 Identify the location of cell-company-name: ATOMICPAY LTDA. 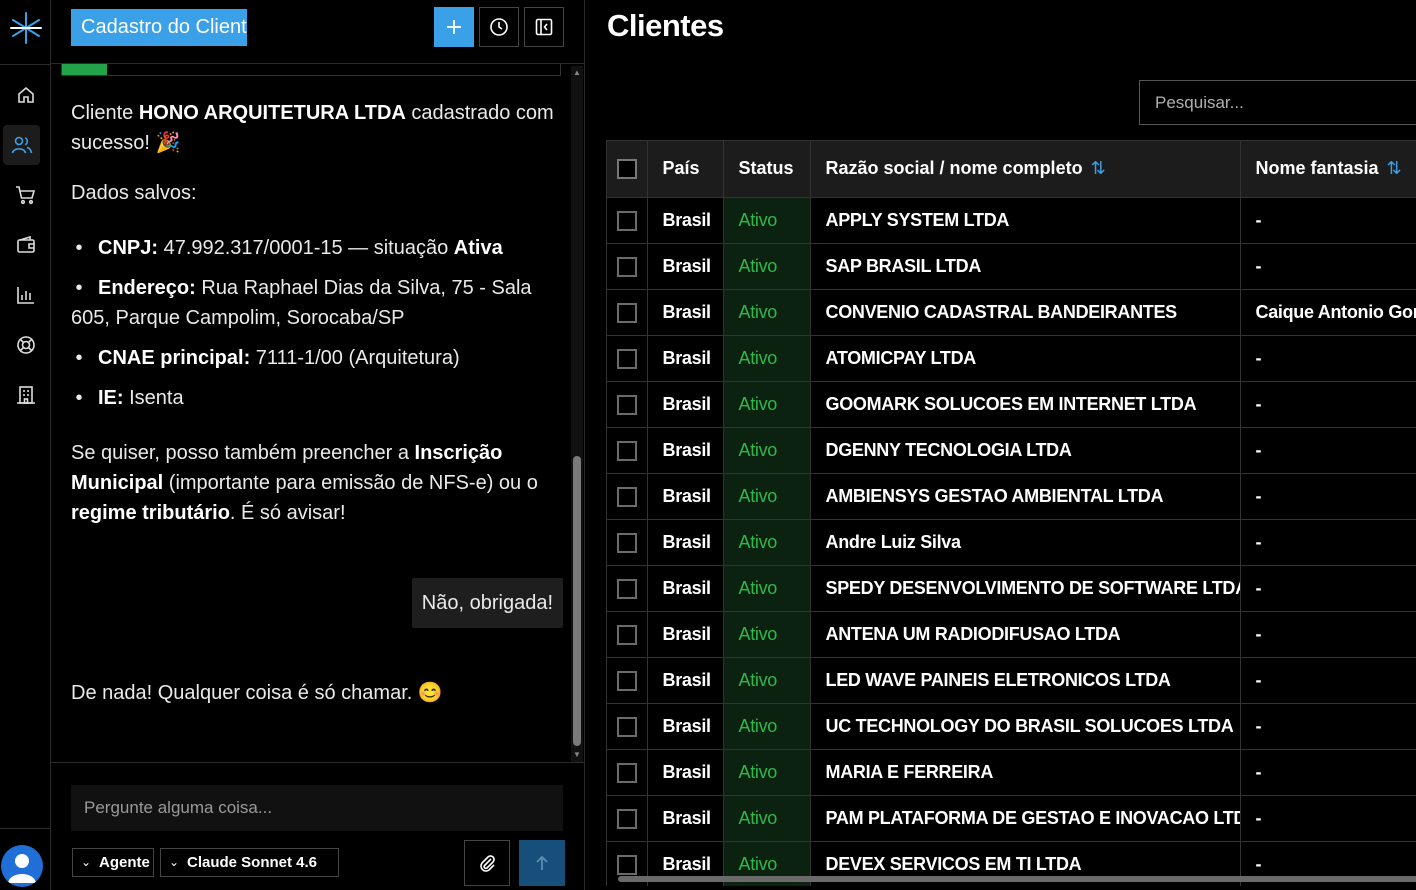
(1025, 358).